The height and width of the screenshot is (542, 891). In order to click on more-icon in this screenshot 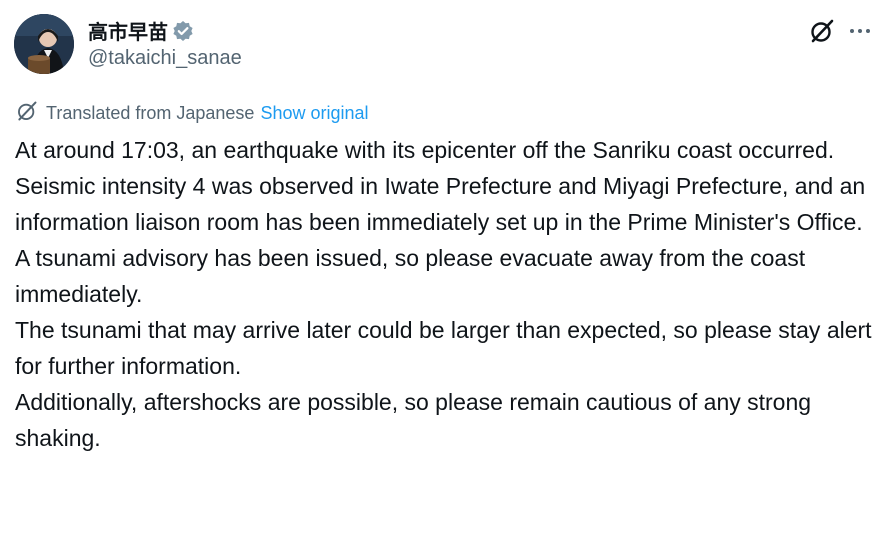, I will do `click(860, 31)`.